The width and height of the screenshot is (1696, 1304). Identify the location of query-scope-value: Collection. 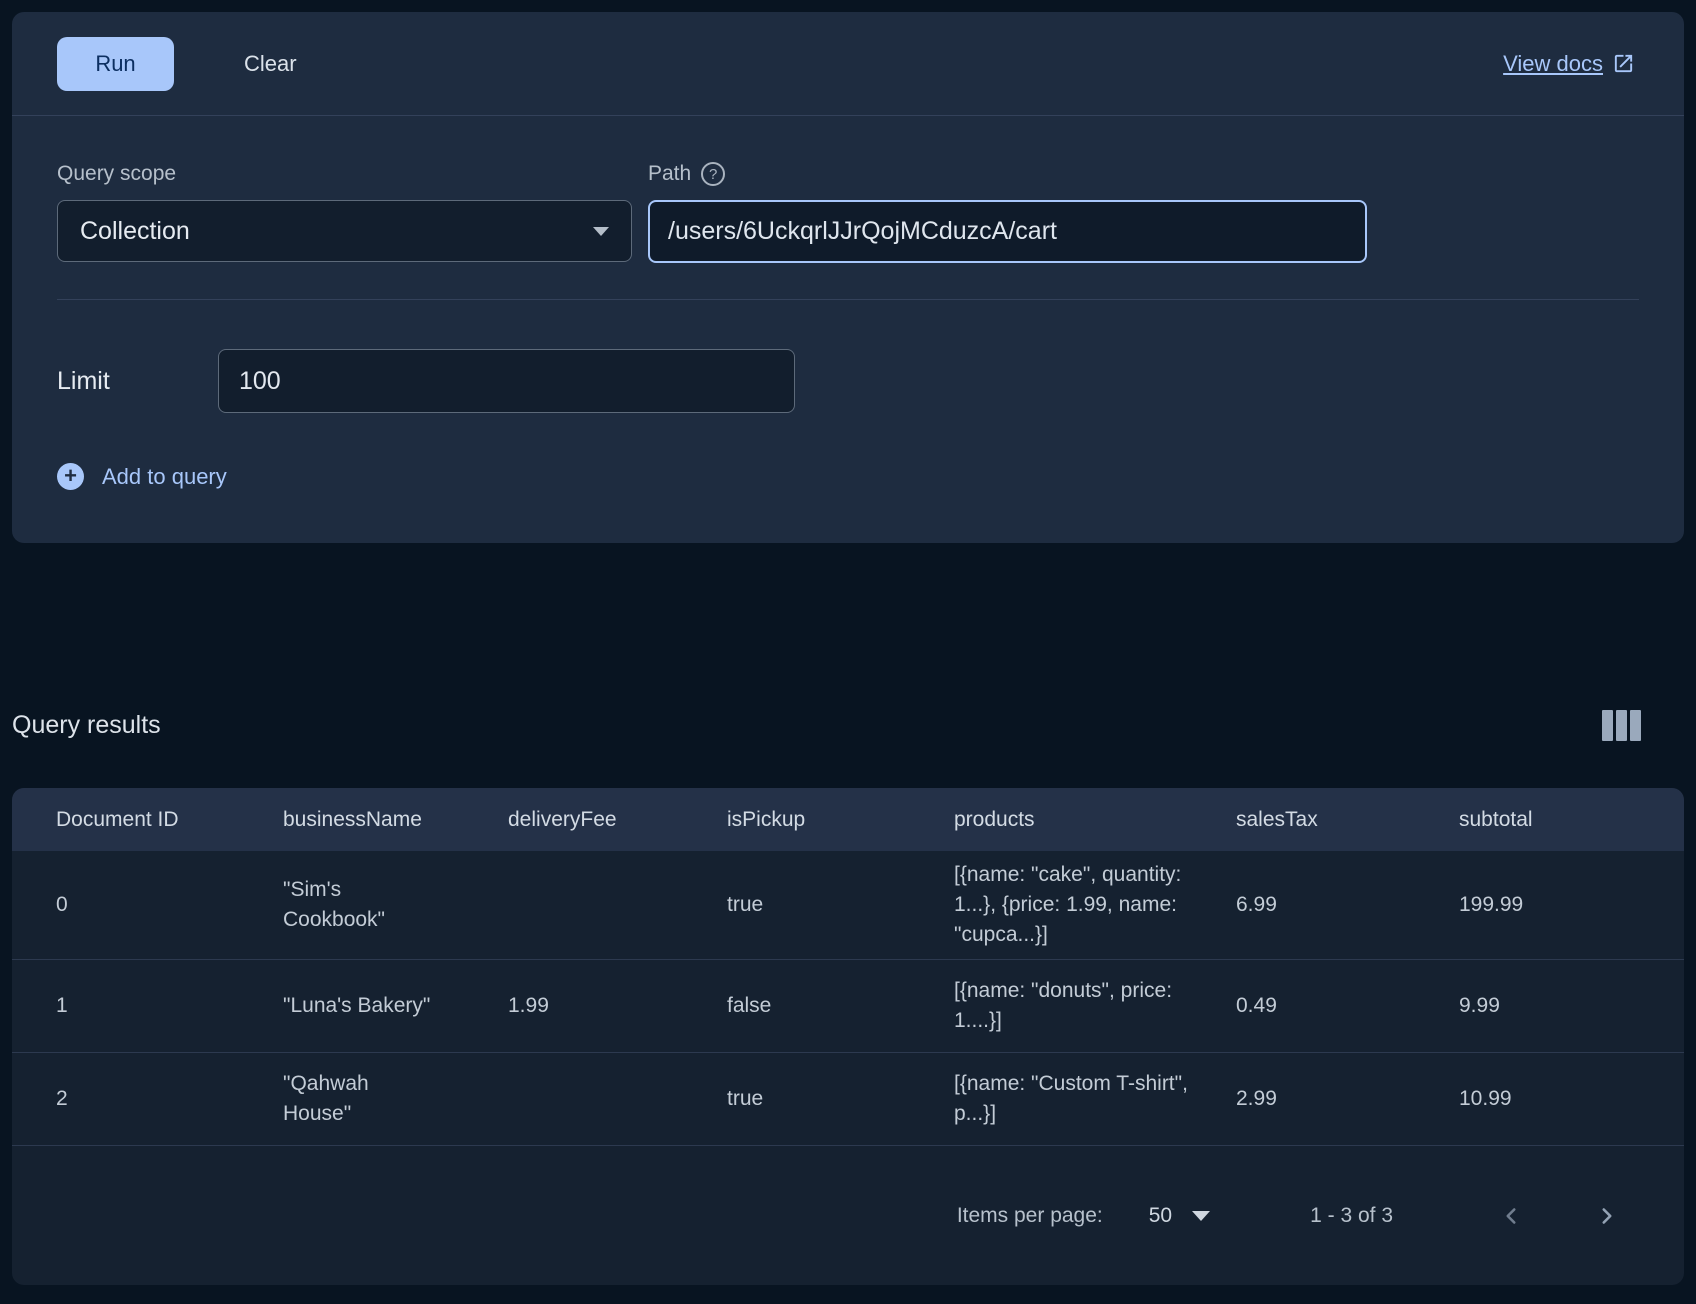
(135, 230).